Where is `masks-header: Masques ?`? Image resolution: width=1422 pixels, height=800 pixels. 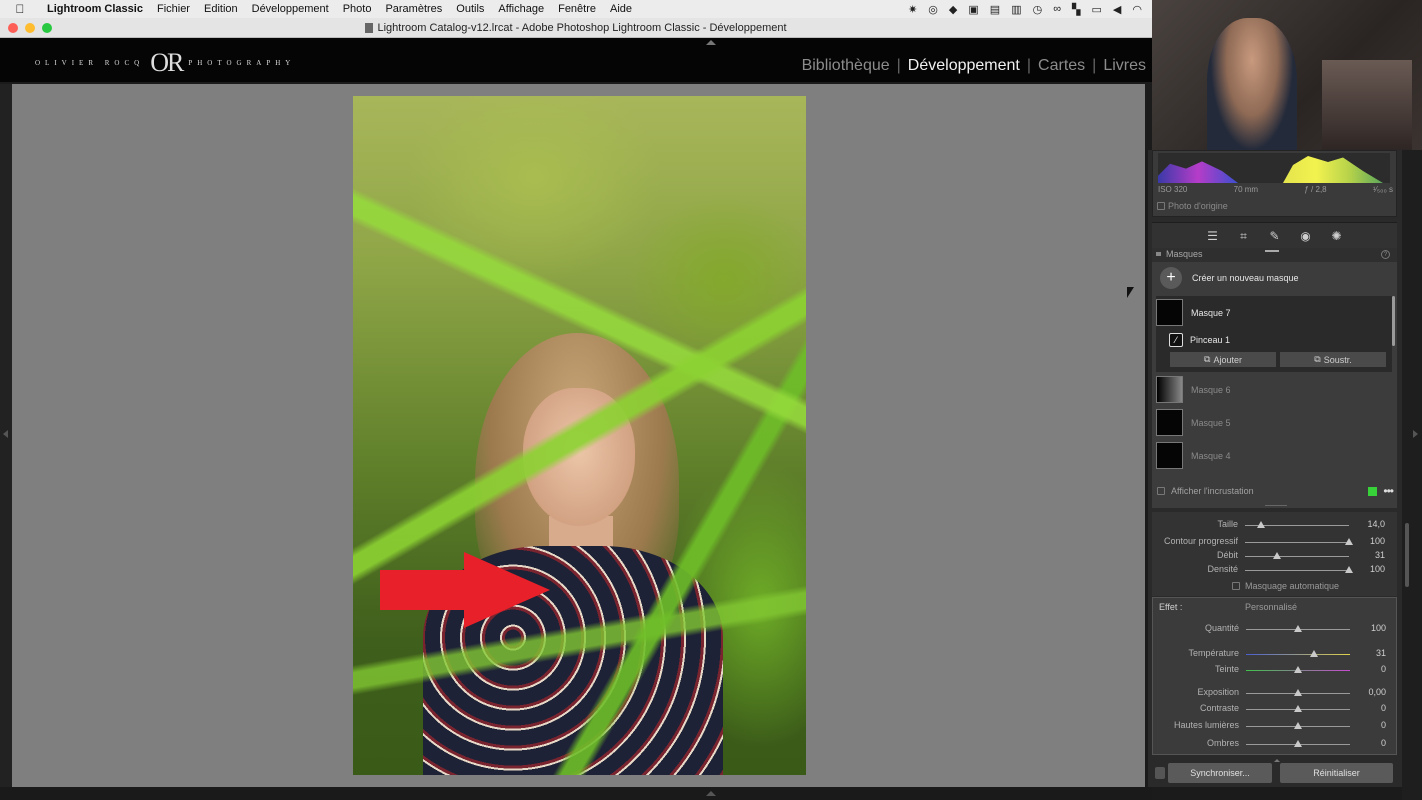 masks-header: Masques ? is located at coordinates (1274, 255).